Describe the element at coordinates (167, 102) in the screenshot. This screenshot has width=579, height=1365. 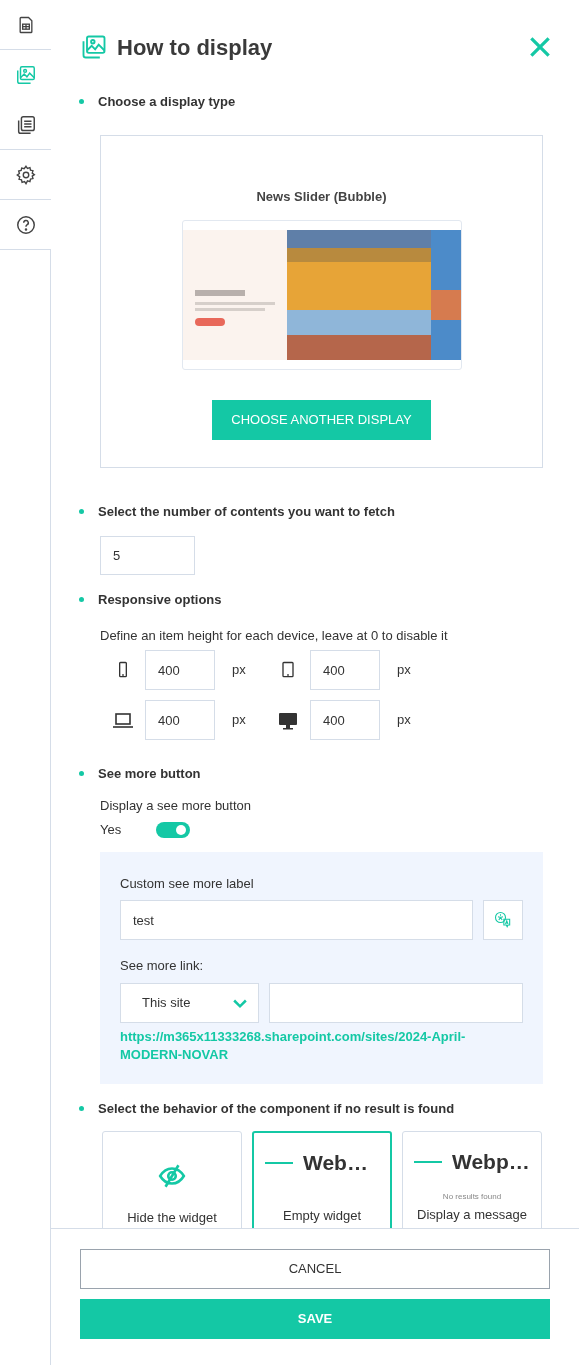
I see `section-heading: Choose a display type` at that location.